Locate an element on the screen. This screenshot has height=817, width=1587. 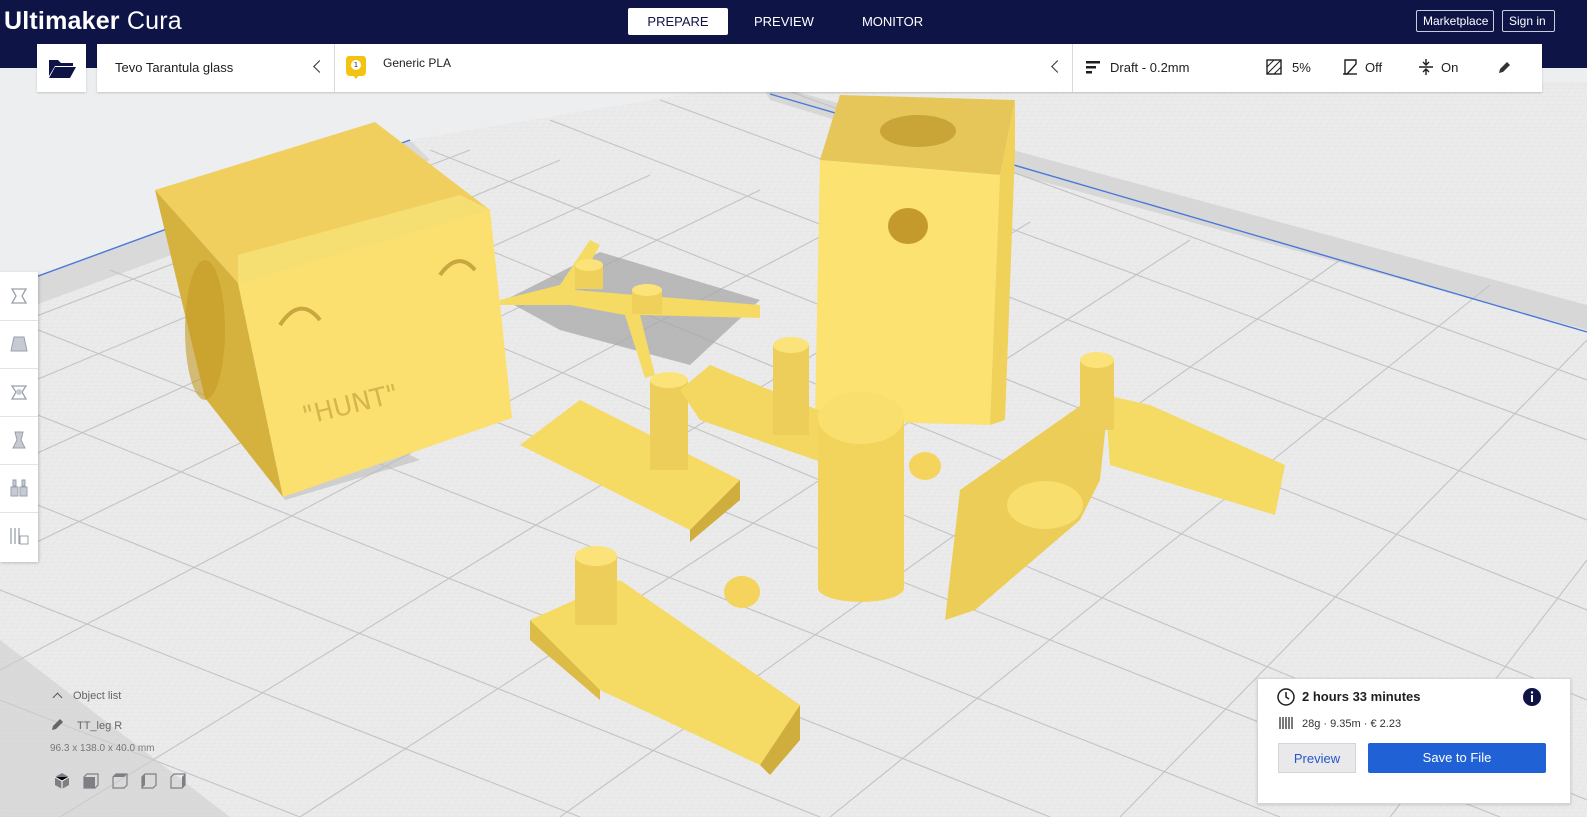
mirror-tool is located at coordinates (19, 440).